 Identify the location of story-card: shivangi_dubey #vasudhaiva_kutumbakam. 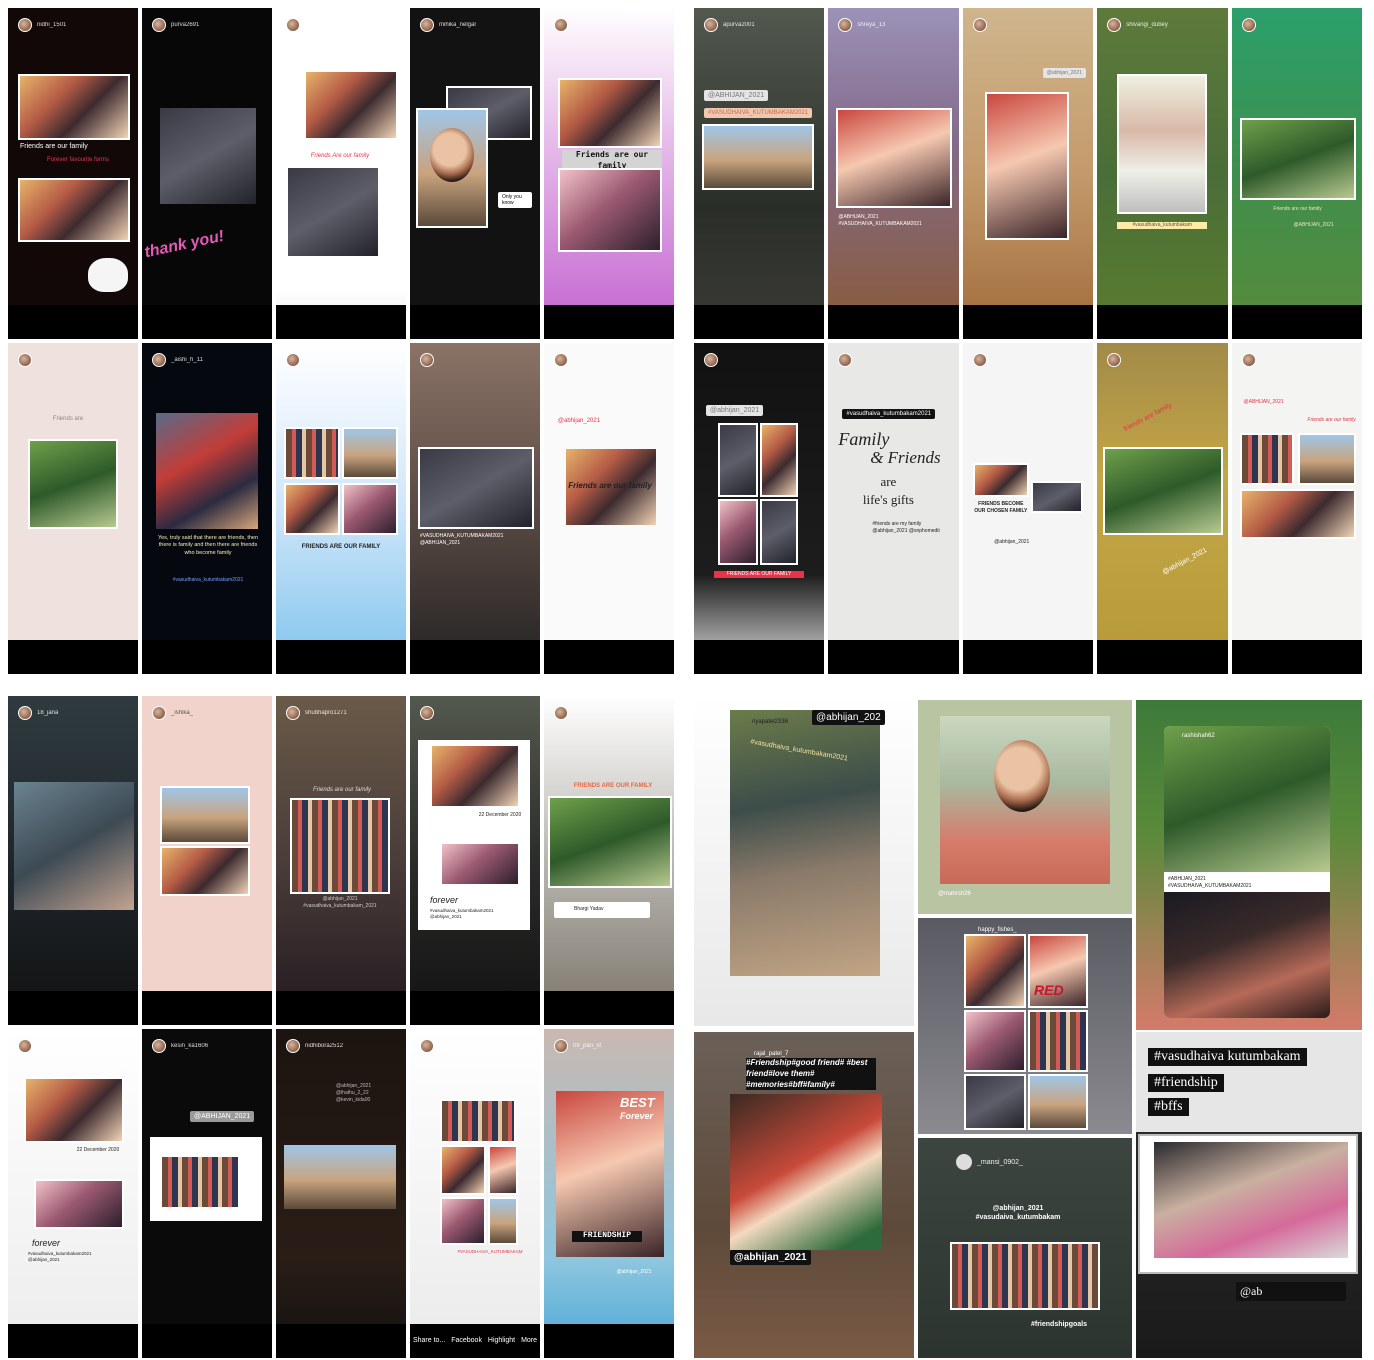
(1162, 173).